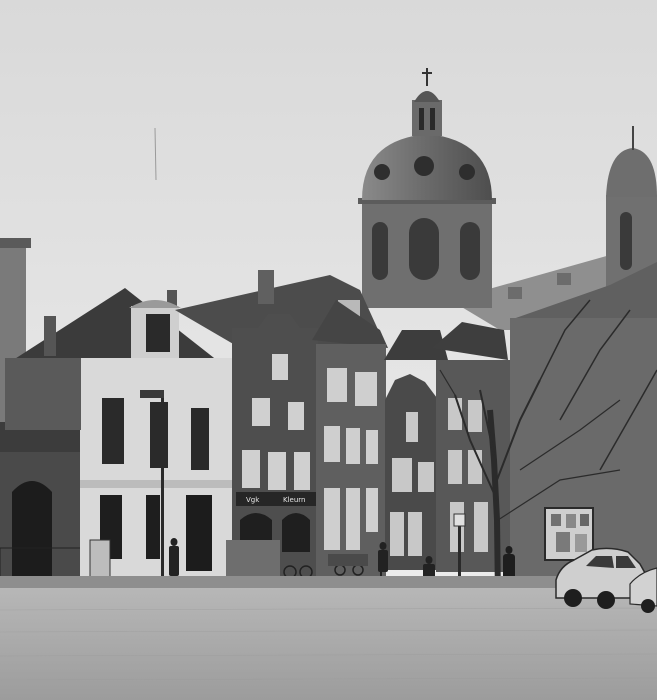 The height and width of the screenshot is (700, 657). I want to click on left-pillar-cap, so click(15, 243).